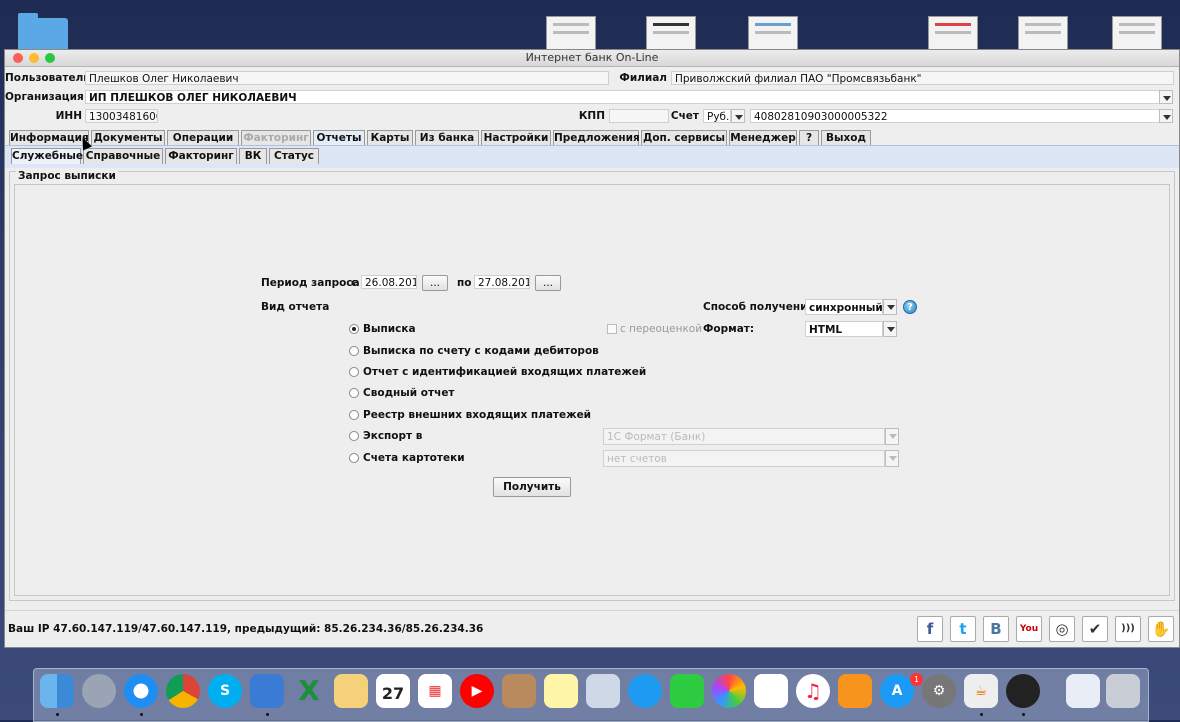 The image size is (1180, 722). Describe the element at coordinates (99, 691) in the screenshot. I see `launchpad-icon` at that location.